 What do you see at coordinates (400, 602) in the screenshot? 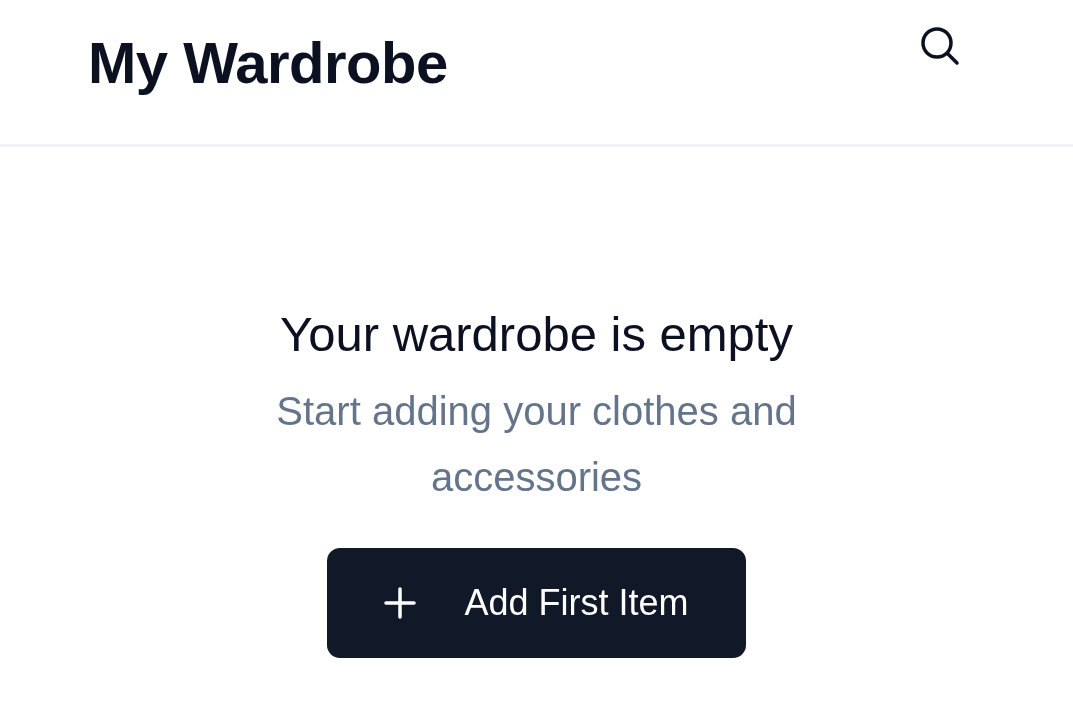
I see `plus-icon` at bounding box center [400, 602].